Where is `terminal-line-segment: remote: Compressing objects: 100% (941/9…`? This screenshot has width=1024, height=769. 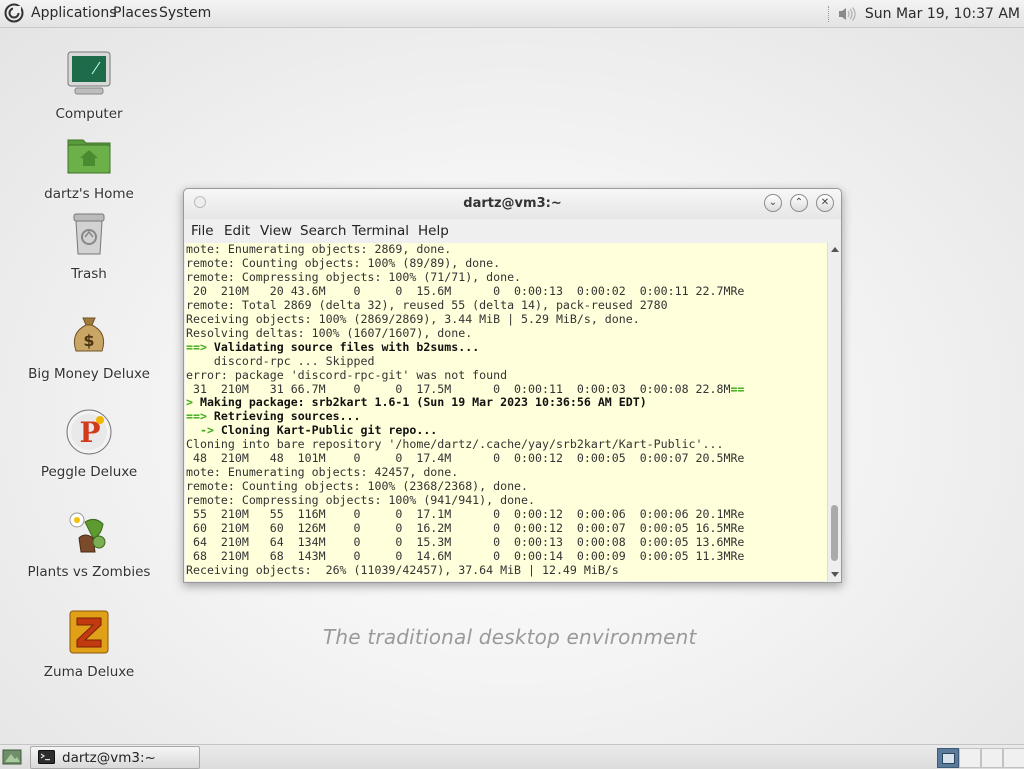 terminal-line-segment: remote: Compressing objects: 100% (941/9… is located at coordinates (361, 500).